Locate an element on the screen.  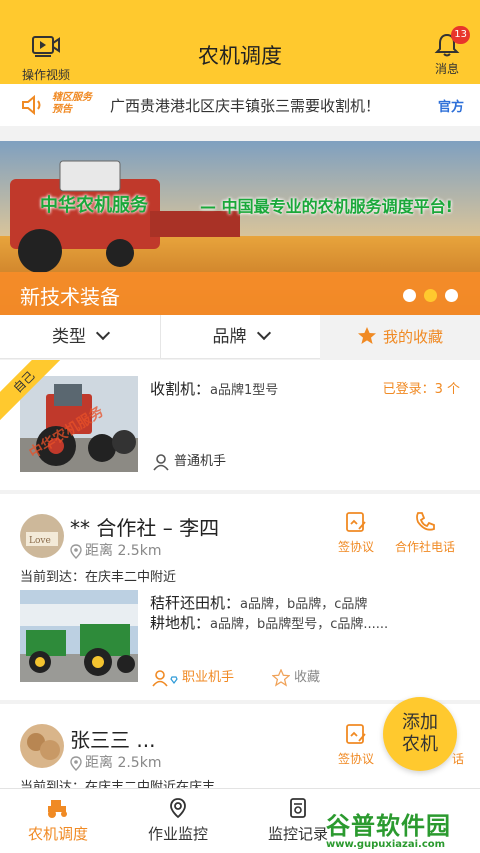
operator-role-label: 职业机手 is located at coordinates (208, 677).